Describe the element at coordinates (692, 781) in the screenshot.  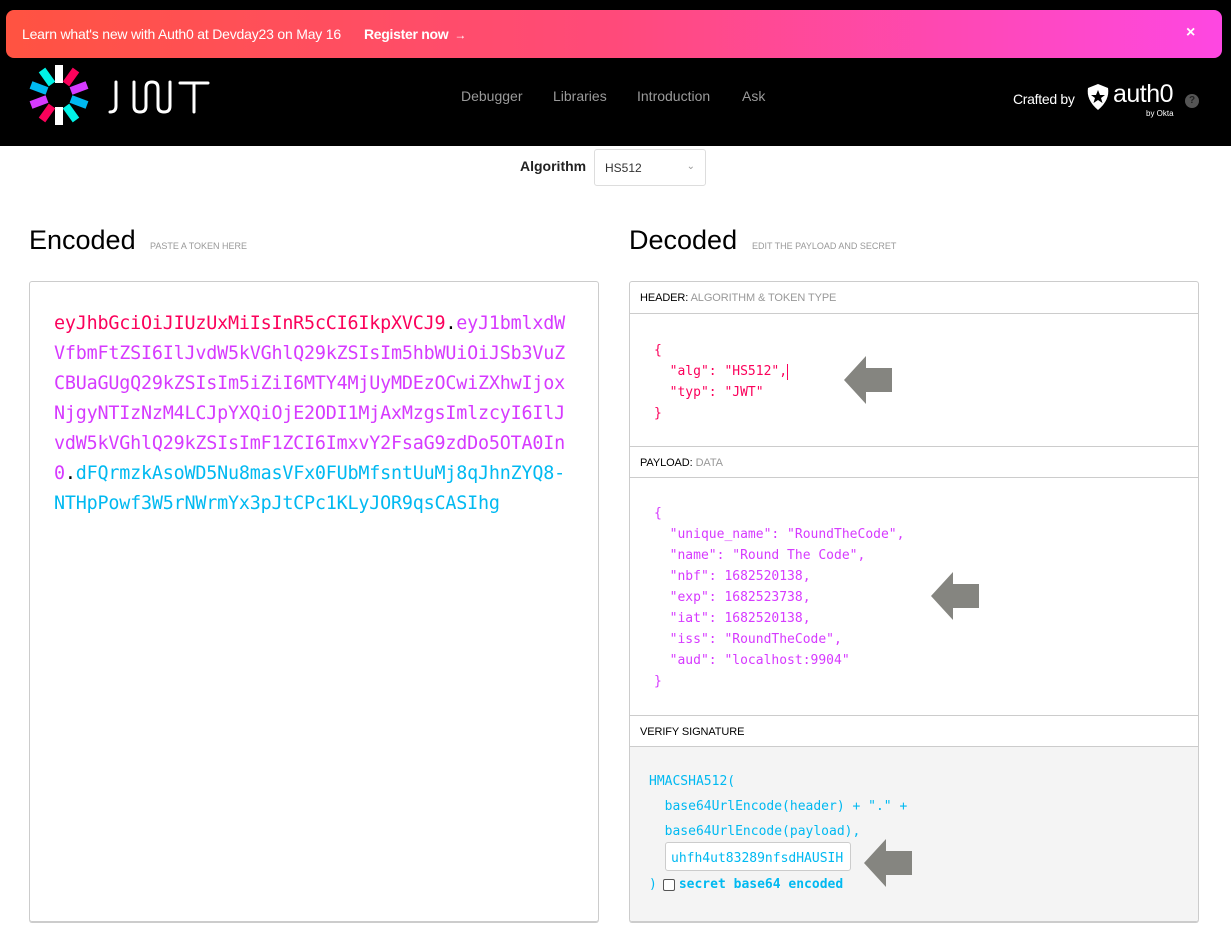
I see `hmac-open: HMACSHA512(` at that location.